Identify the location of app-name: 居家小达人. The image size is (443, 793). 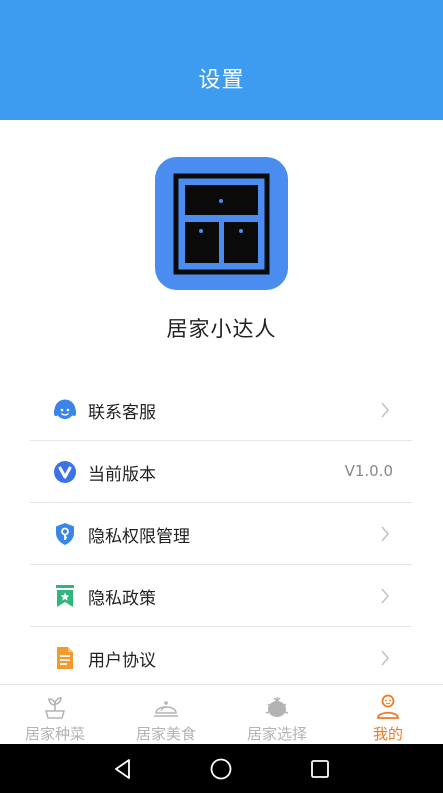
(221, 329).